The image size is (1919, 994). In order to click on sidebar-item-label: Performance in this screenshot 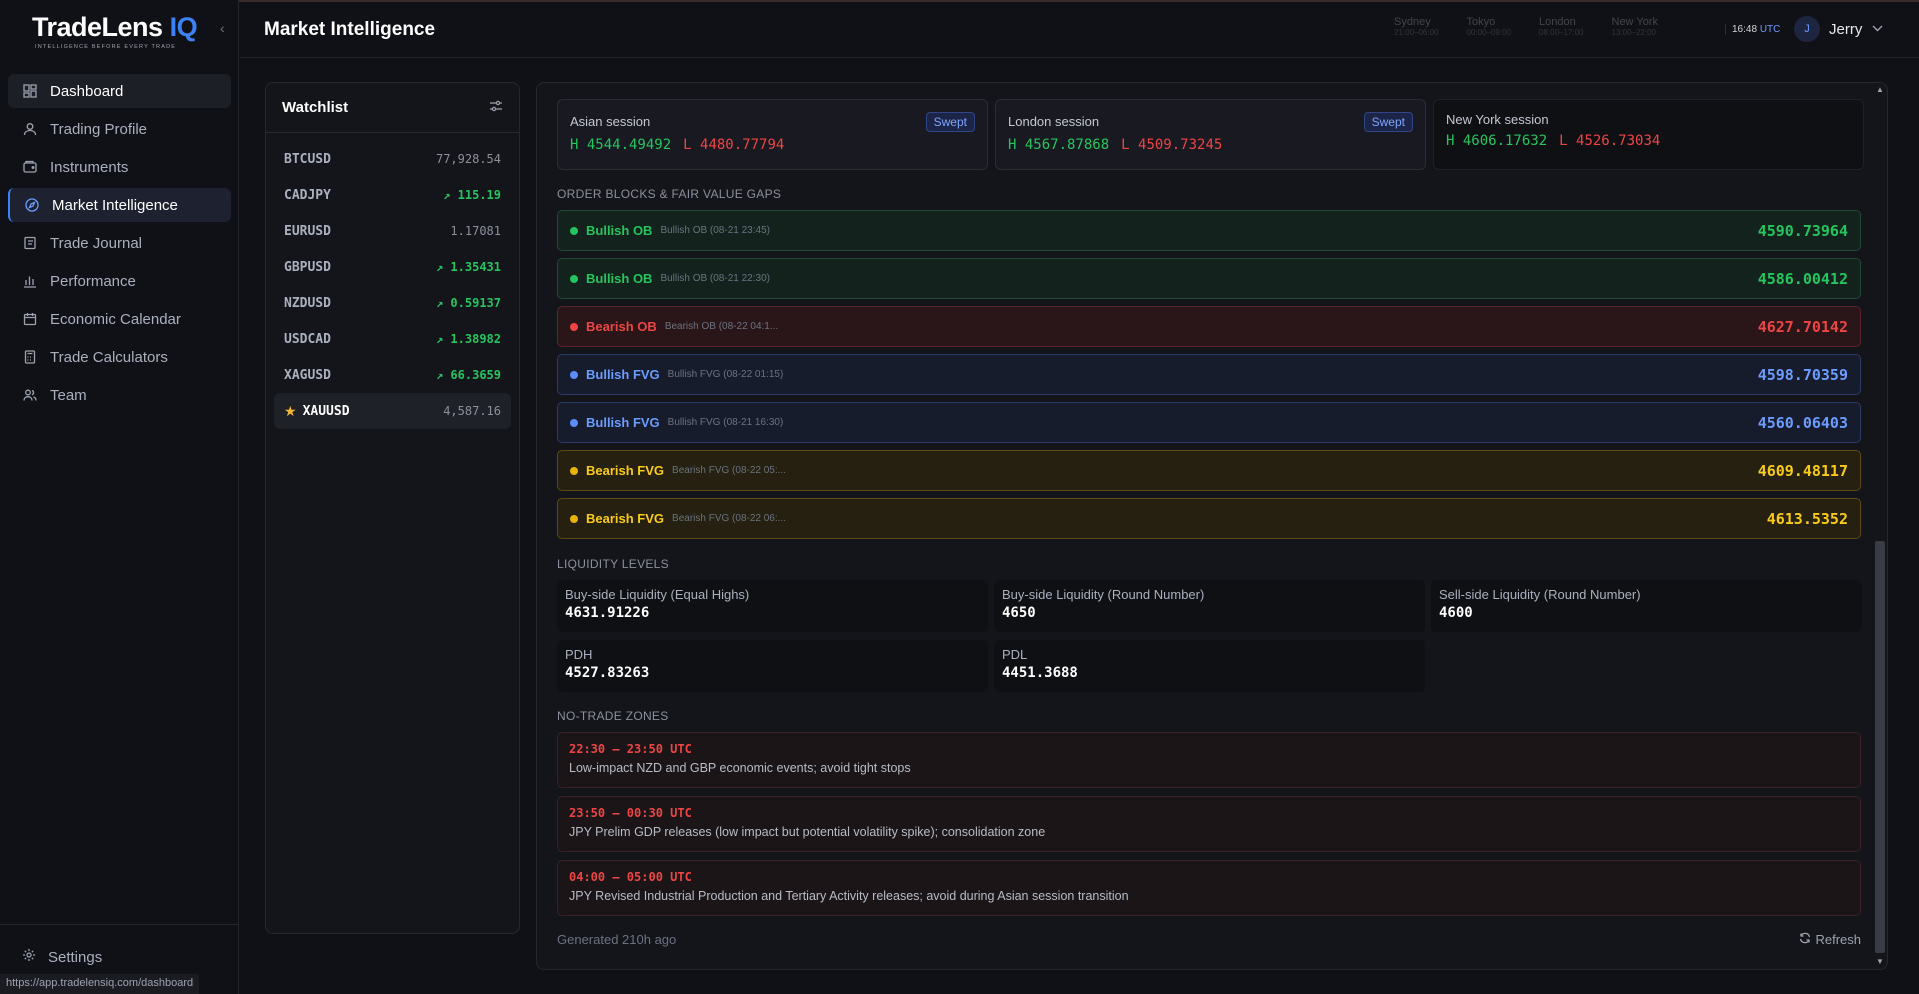, I will do `click(93, 281)`.